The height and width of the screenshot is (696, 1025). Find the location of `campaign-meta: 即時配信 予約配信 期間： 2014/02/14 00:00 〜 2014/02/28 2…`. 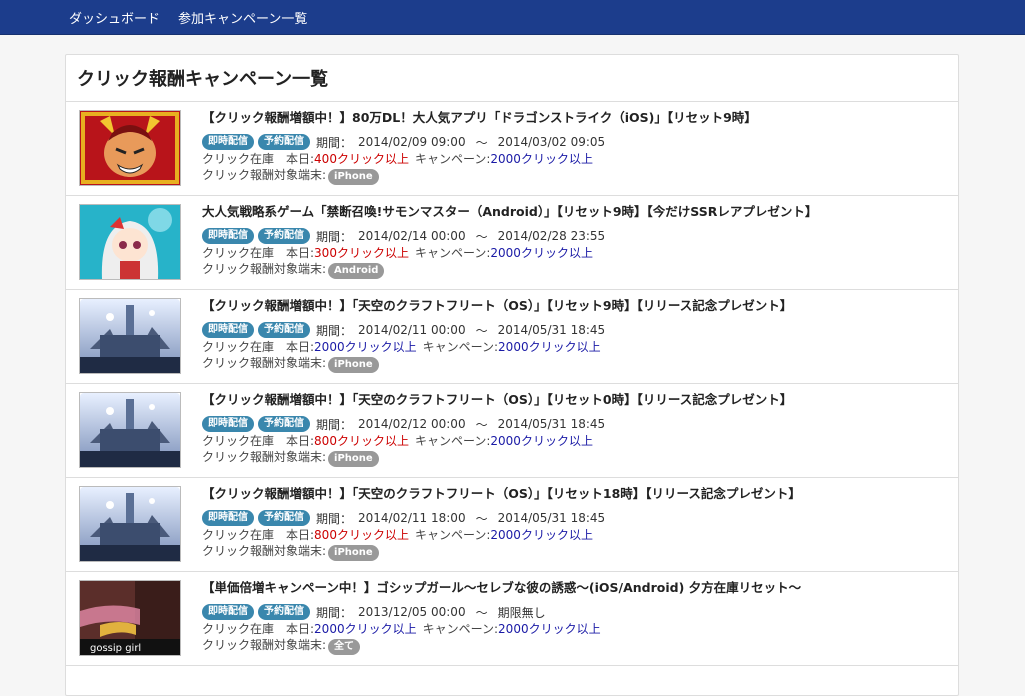

campaign-meta: 即時配信 予約配信 期間： 2014/02/14 00:00 〜 2014/02/28 2… is located at coordinates (575, 236).